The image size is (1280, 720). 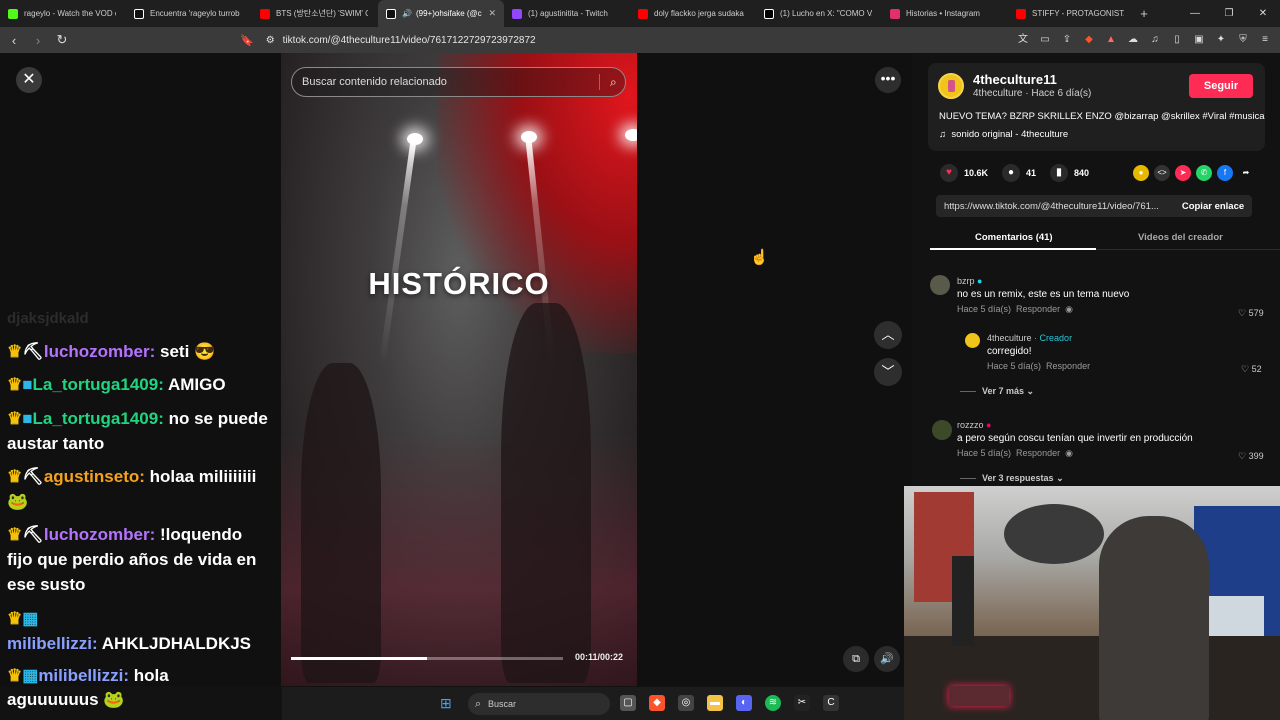 What do you see at coordinates (539, 704) in the screenshot?
I see `taskbar-search: Buscar` at bounding box center [539, 704].